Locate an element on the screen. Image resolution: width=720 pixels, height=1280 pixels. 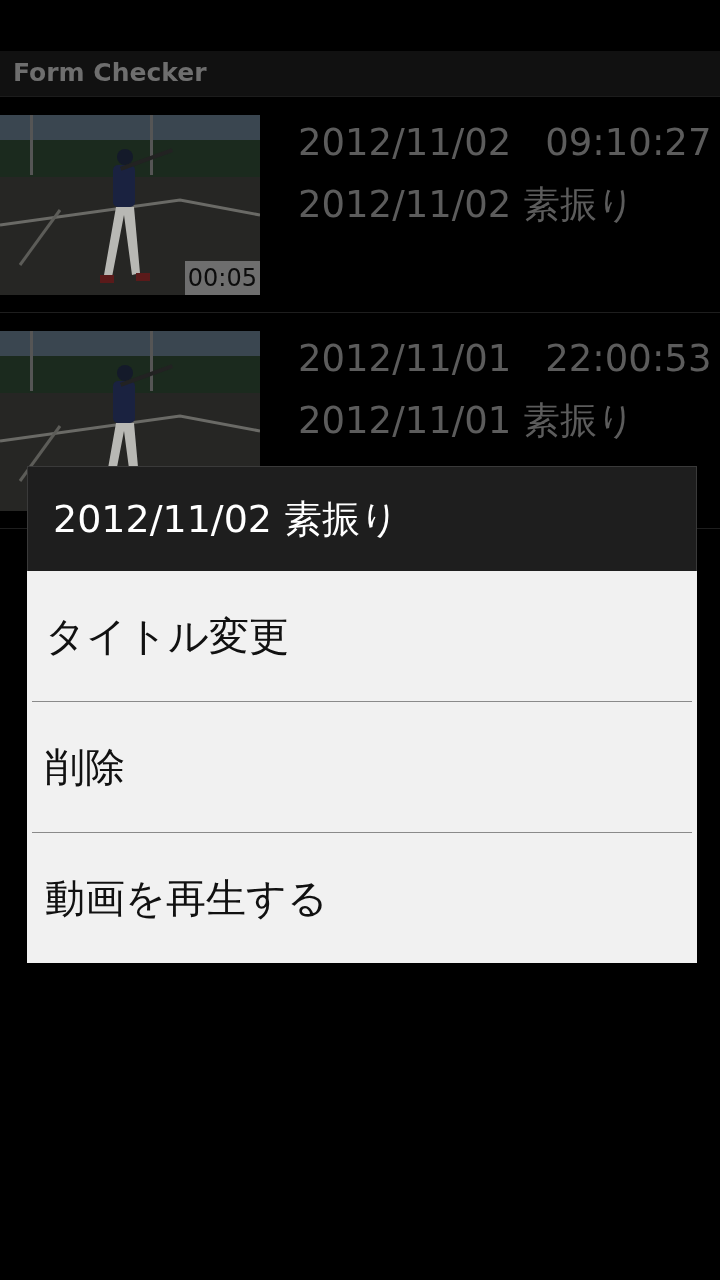
video-title: 2012/11/02 素振り is located at coordinates (467, 205).